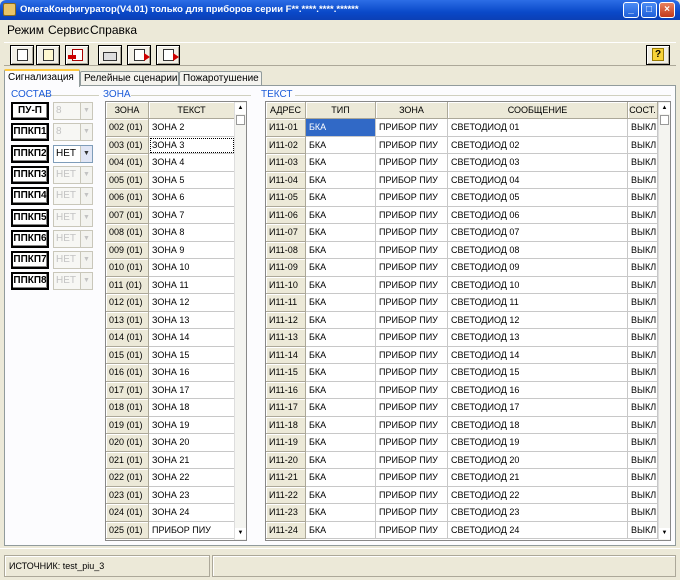 The image size is (680, 580). I want to click on message-cell: СВЕТОДИОД 13, so click(538, 338).